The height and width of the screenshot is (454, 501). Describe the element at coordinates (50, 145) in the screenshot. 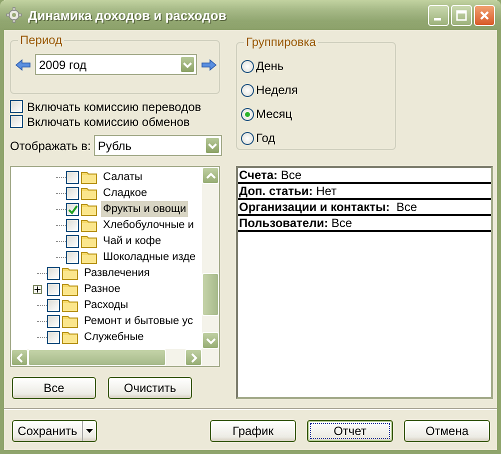

I see `field-label: Отображать в:` at that location.